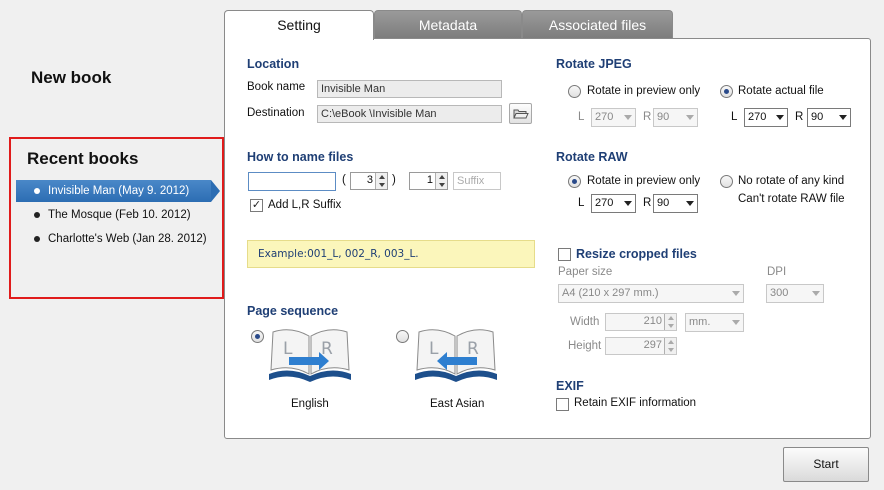 The width and height of the screenshot is (884, 490). I want to click on retain-exif-checkbox, so click(562, 404).